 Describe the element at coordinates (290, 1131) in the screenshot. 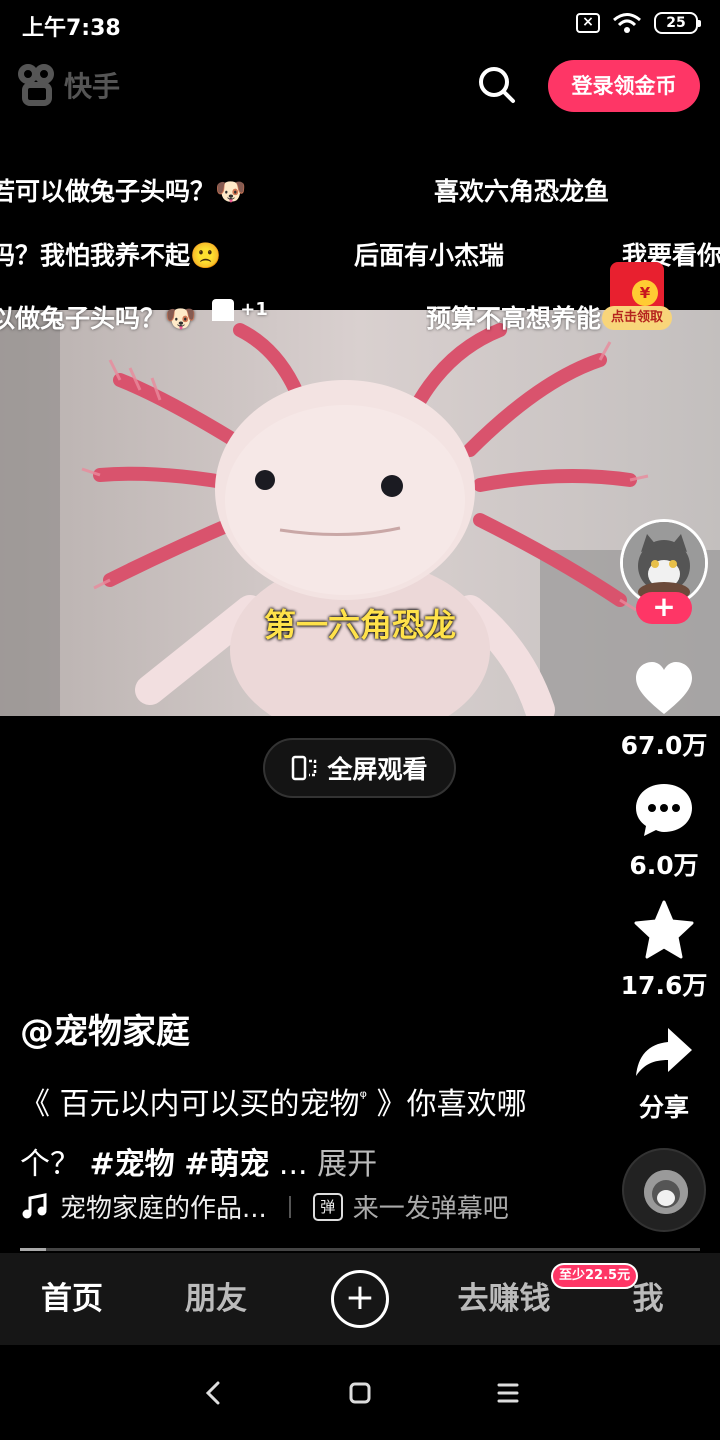

I see `video-description: 《 百元以内可以买的宠物ᵠ 》你喜欢哪个？ #宠物 #萌宠 ... 展开` at that location.